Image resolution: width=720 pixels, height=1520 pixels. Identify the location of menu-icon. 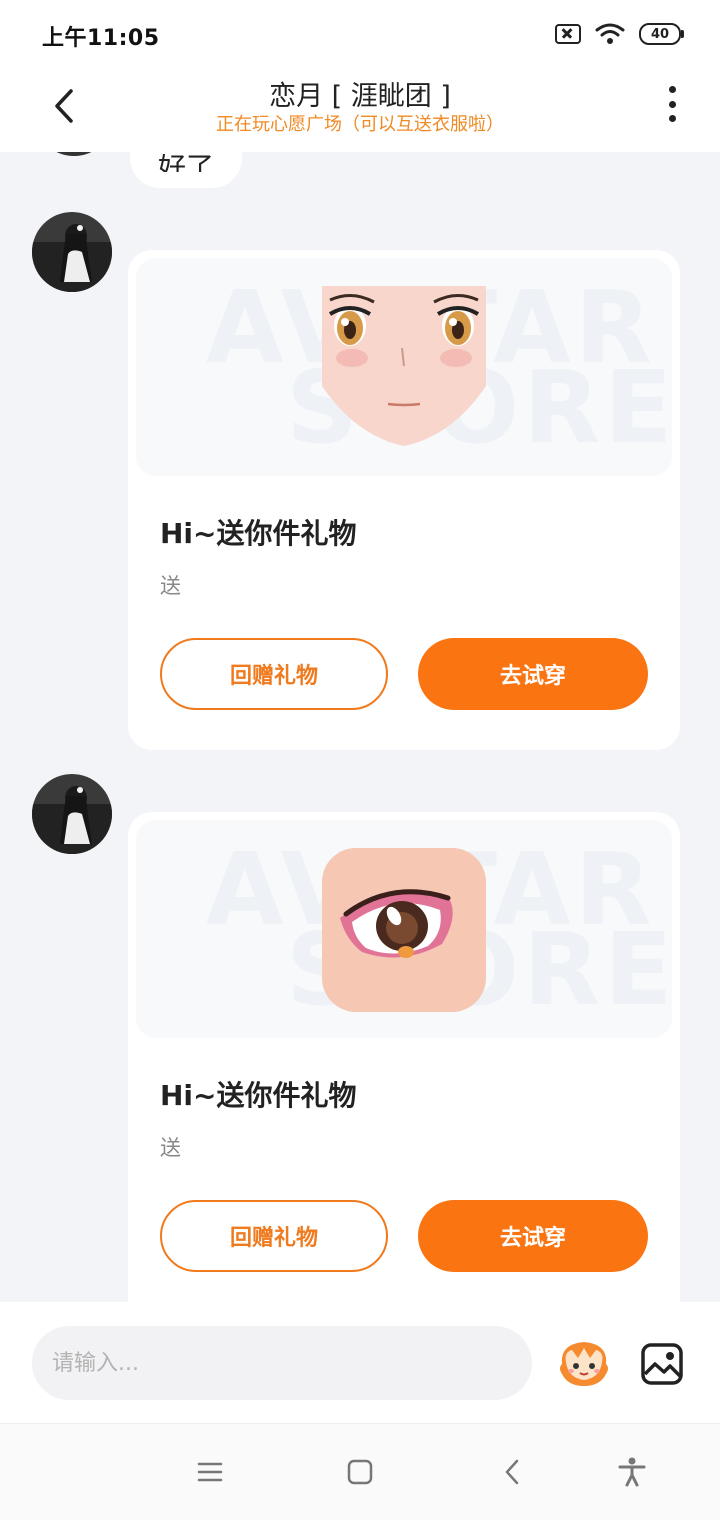
(210, 1472).